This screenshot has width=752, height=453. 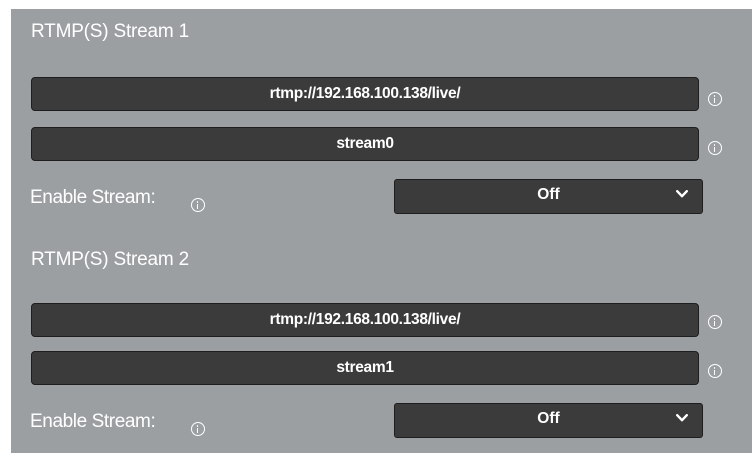 What do you see at coordinates (365, 320) in the screenshot?
I see `stream-2-url-field: rtmp://192.168.100.138/live/` at bounding box center [365, 320].